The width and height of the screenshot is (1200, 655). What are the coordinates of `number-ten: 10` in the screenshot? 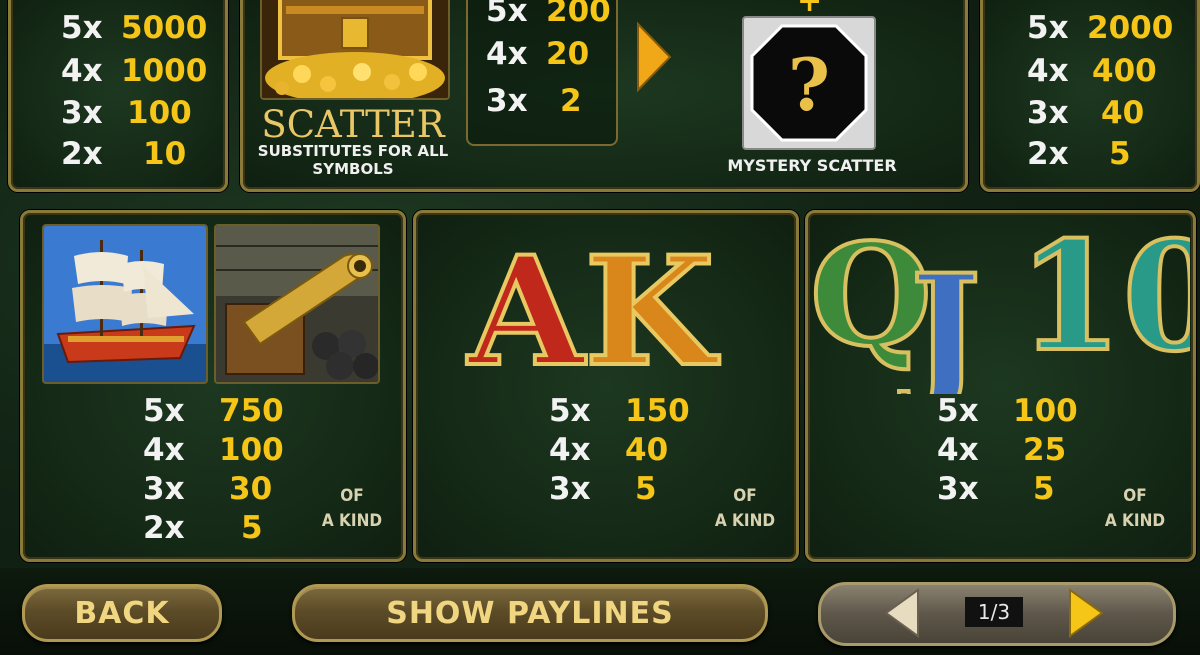 It's located at (1104, 299).